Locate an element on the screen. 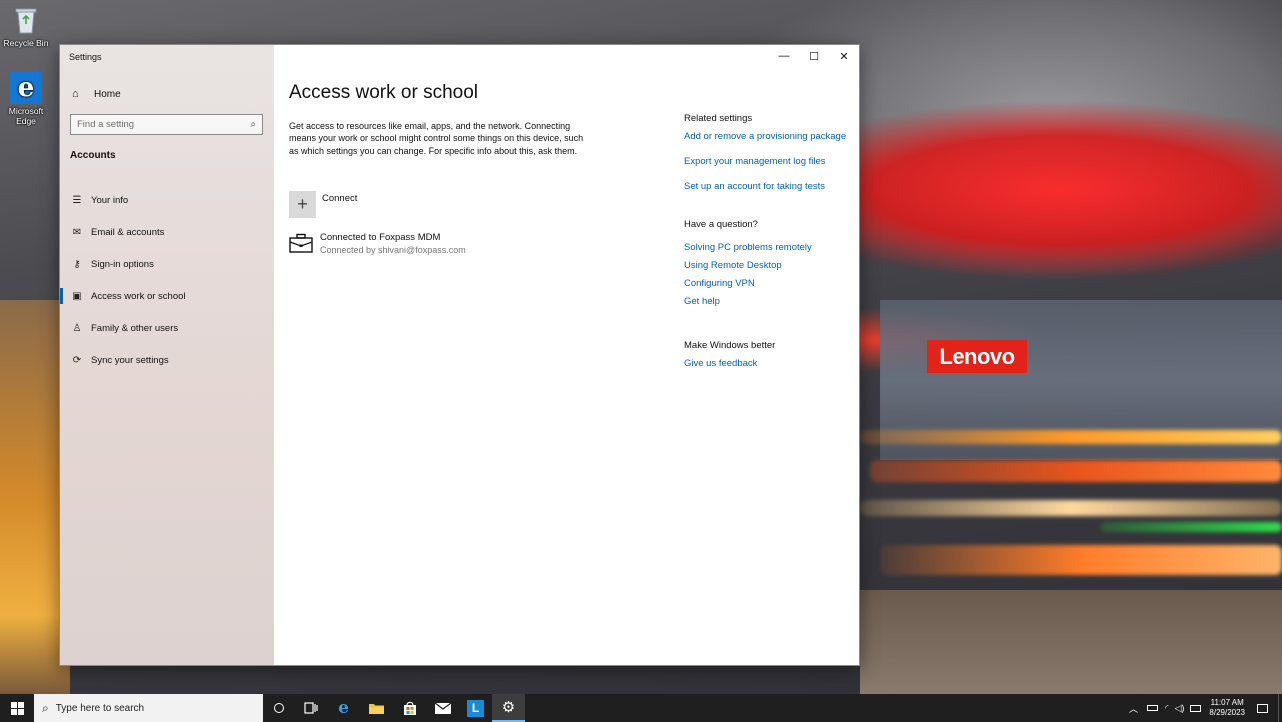  caption-buttons: — ☐ ✕ is located at coordinates (814, 56).